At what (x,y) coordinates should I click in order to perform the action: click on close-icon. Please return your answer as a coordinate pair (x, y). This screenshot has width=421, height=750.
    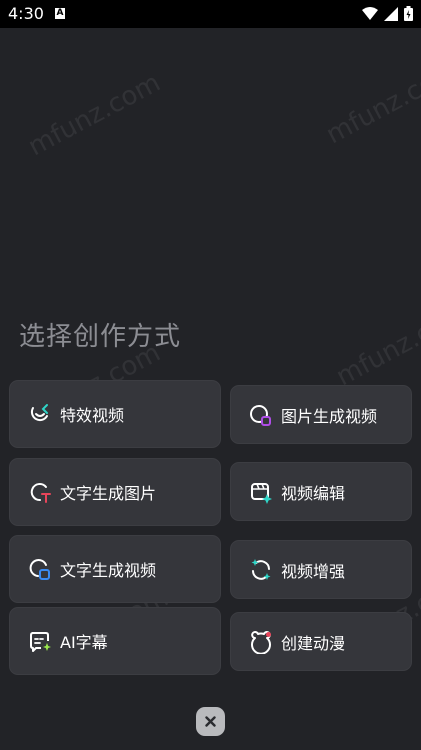
    Looking at the image, I should click on (210, 721).